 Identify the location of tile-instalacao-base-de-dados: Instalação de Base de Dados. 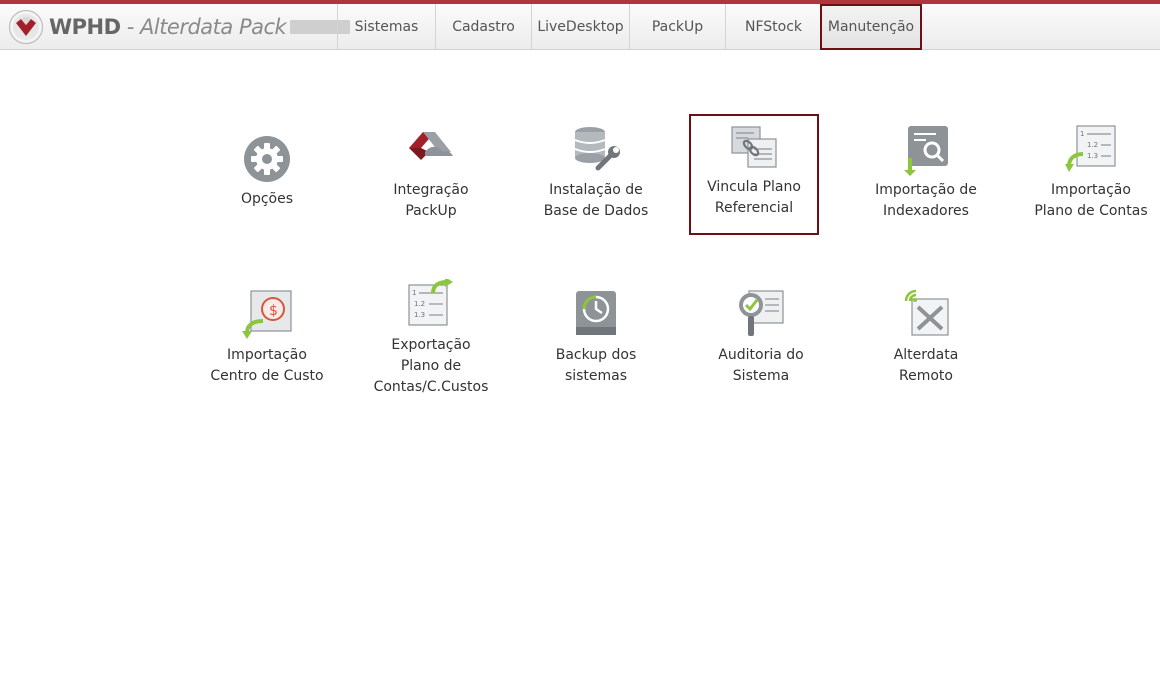
(596, 173).